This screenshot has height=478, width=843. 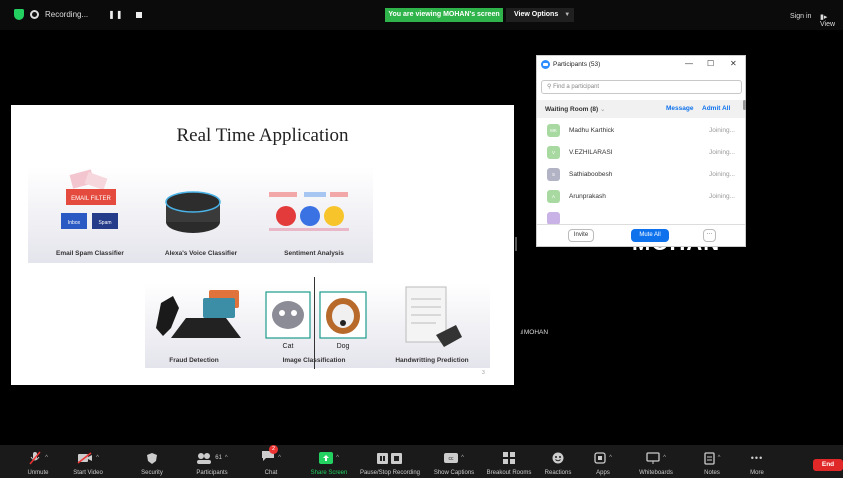 I want to click on avatar: S, so click(x=553, y=174).